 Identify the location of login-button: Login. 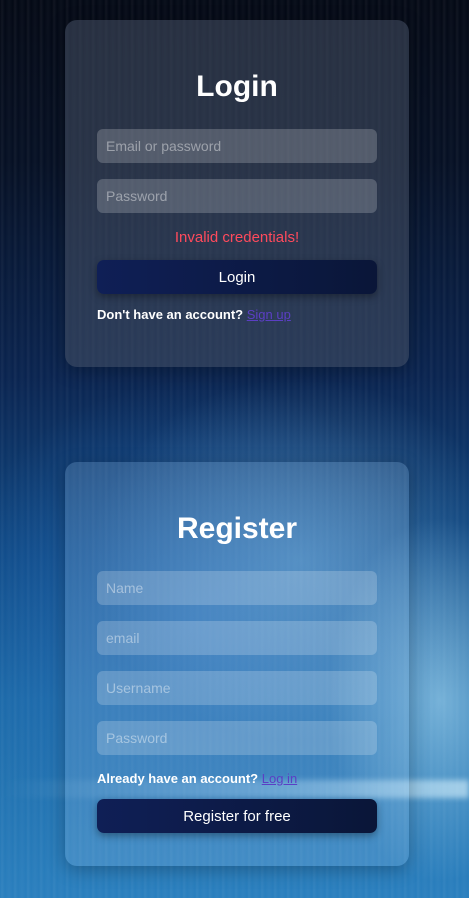
(237, 277).